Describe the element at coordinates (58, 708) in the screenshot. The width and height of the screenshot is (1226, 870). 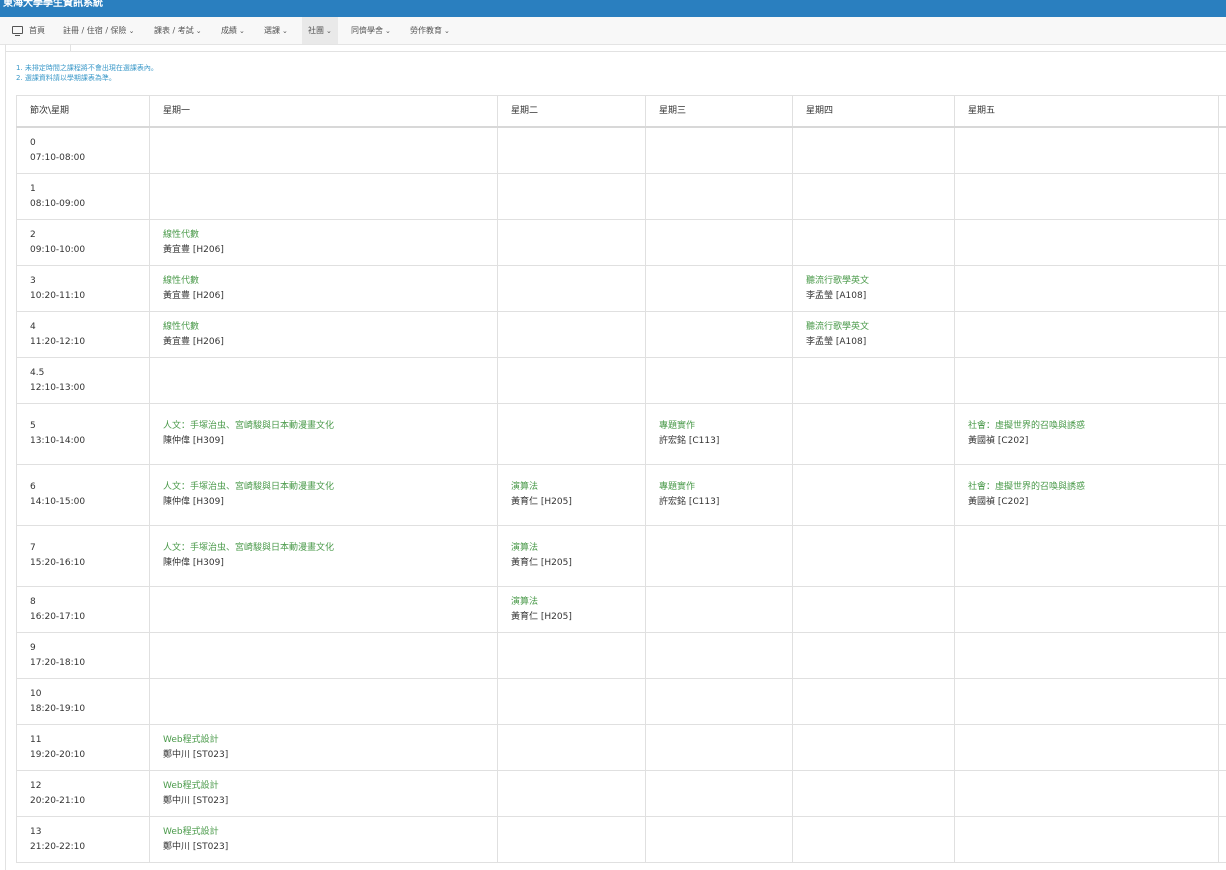
I see `period-time: 18:20-19:10` at that location.